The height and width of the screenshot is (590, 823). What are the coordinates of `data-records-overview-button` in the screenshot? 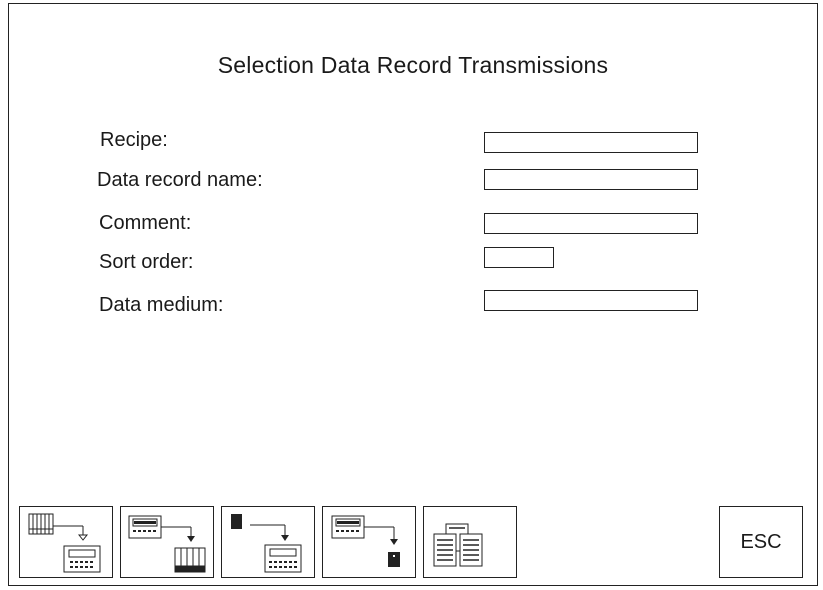 It's located at (470, 542).